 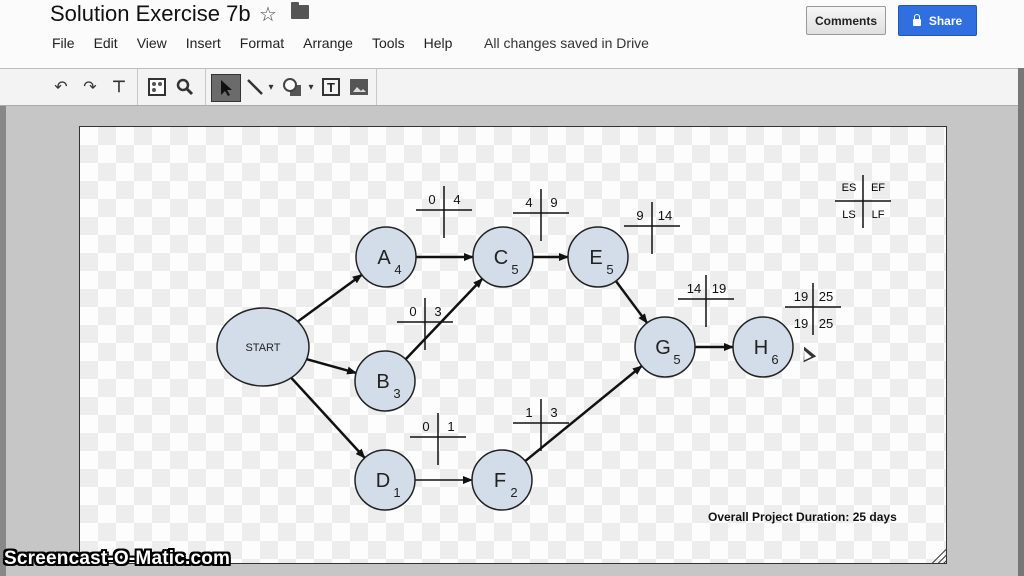 I want to click on edge-f-g, so click(x=583, y=413).